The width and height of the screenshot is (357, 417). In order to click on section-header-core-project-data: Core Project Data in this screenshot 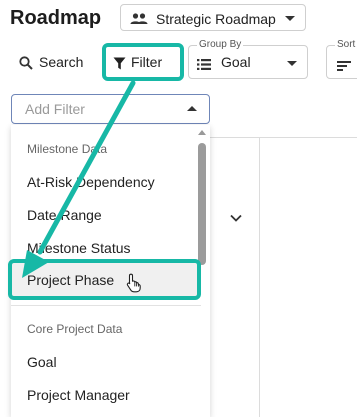, I will do `click(75, 329)`.